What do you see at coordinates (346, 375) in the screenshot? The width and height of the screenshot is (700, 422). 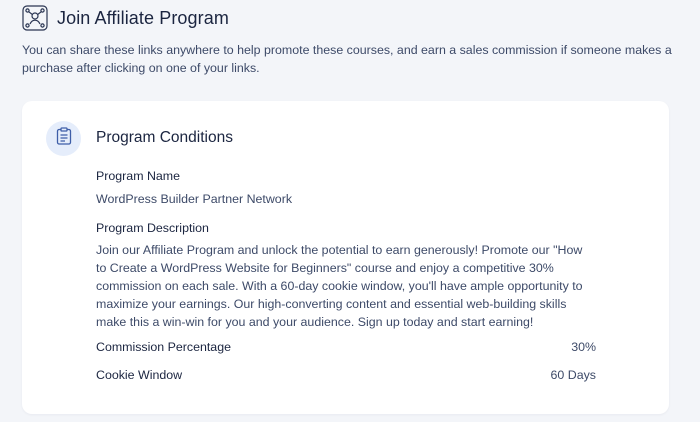 I see `cookie-window-row: Cookie Window 60 Days` at bounding box center [346, 375].